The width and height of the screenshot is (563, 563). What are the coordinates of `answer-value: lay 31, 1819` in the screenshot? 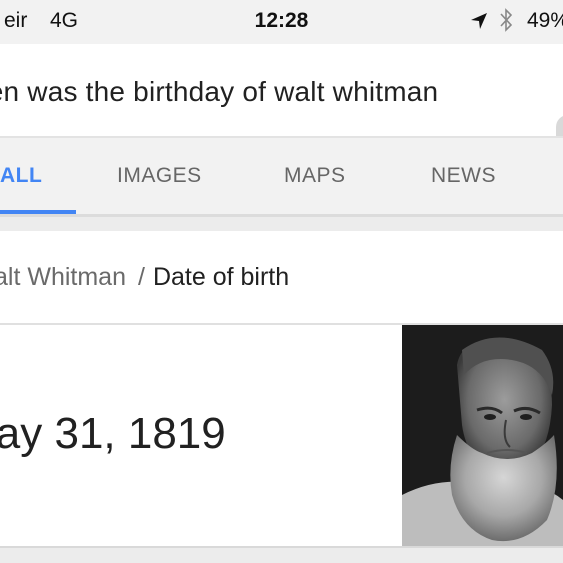 It's located at (113, 433).